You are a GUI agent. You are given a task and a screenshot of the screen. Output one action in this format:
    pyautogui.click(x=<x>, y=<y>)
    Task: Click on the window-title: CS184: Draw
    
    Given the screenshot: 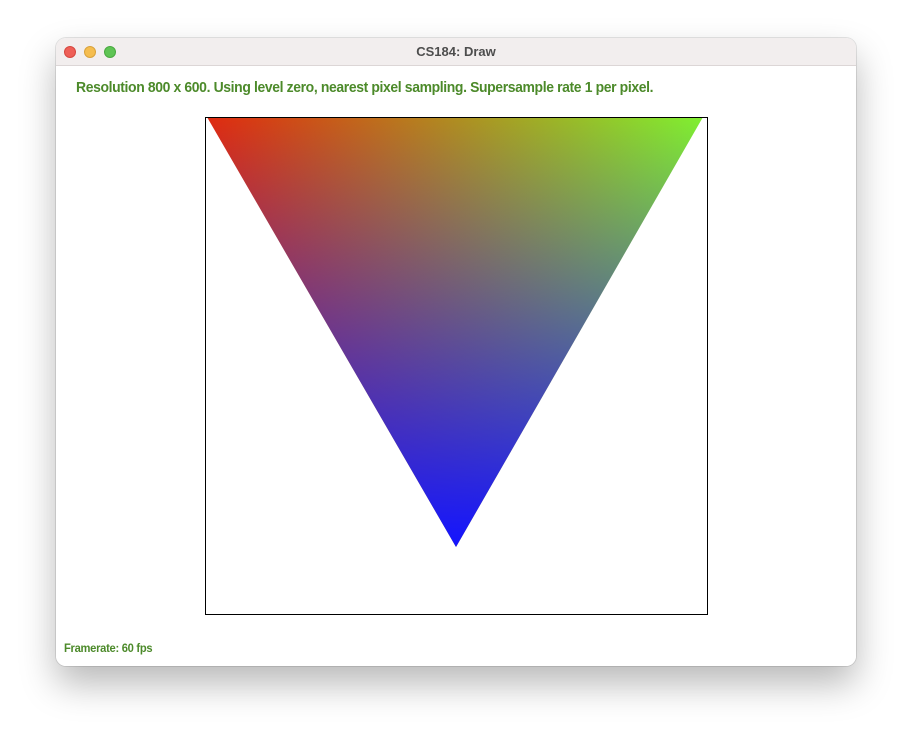 What is the action you would take?
    pyautogui.click(x=456, y=51)
    